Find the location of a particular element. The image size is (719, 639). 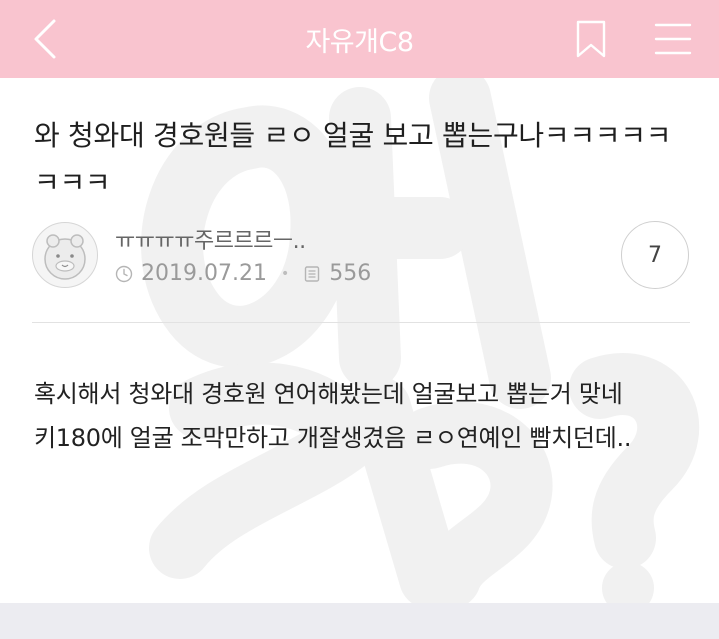

menu-icon is located at coordinates (673, 39).